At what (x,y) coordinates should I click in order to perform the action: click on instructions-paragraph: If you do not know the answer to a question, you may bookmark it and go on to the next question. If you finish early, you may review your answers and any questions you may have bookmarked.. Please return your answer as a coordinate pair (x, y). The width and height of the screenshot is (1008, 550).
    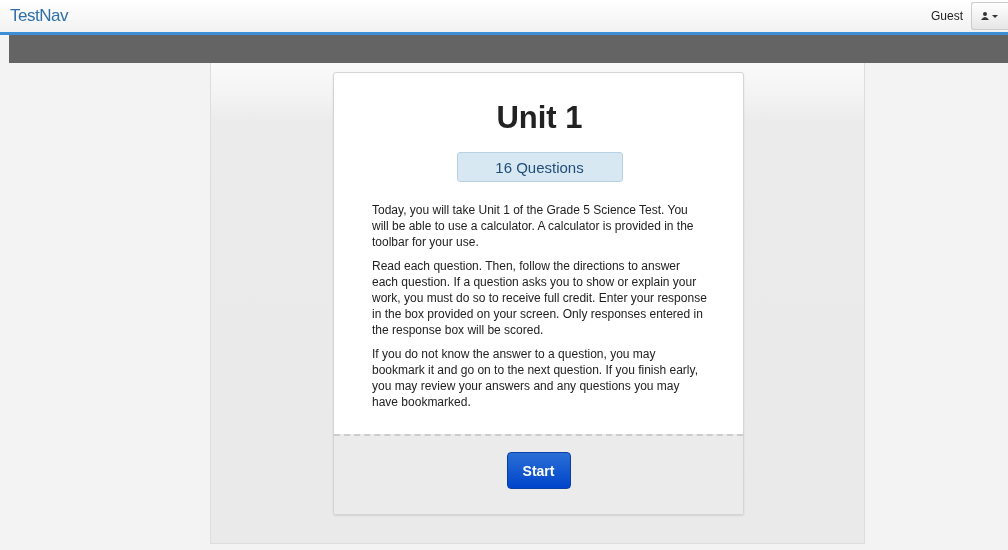
    Looking at the image, I should click on (535, 378).